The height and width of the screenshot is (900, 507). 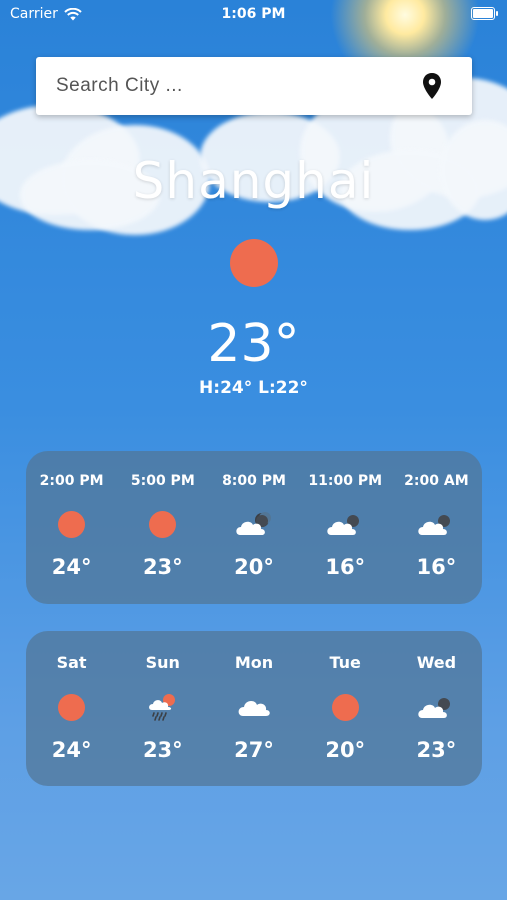 I want to click on high-low-temperature: H:24° L:22°, so click(x=253, y=388).